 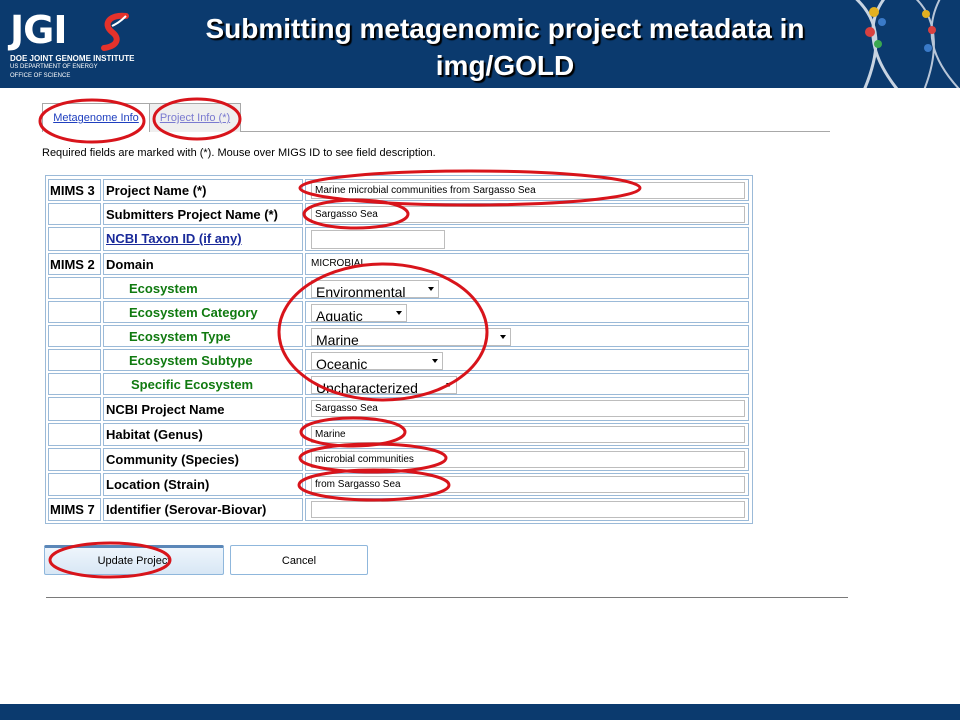 What do you see at coordinates (134, 560) in the screenshot?
I see `update-project-button: Update Project` at bounding box center [134, 560].